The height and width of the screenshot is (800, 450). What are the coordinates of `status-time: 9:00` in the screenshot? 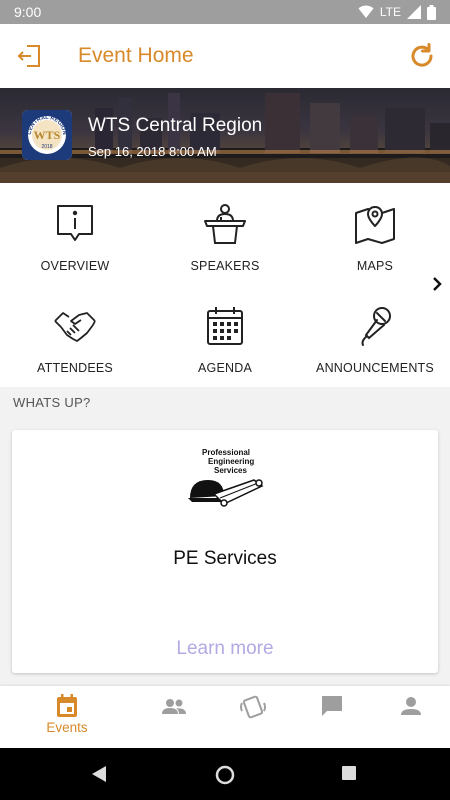 It's located at (28, 12).